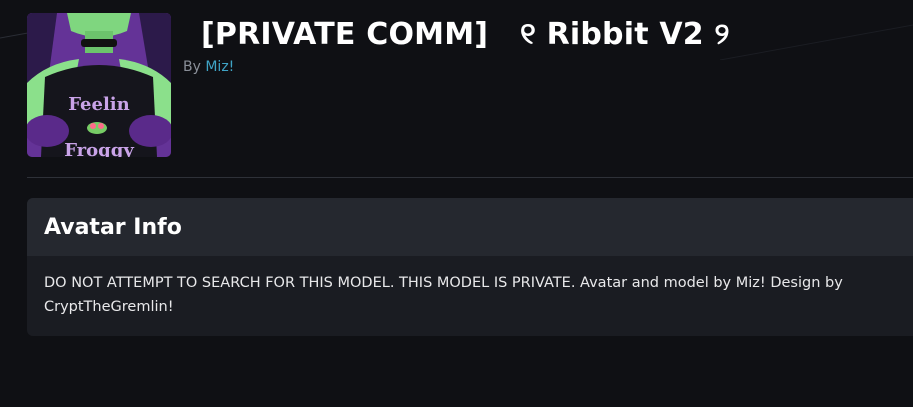 The width and height of the screenshot is (913, 407). I want to click on author-link: Miz!, so click(219, 67).